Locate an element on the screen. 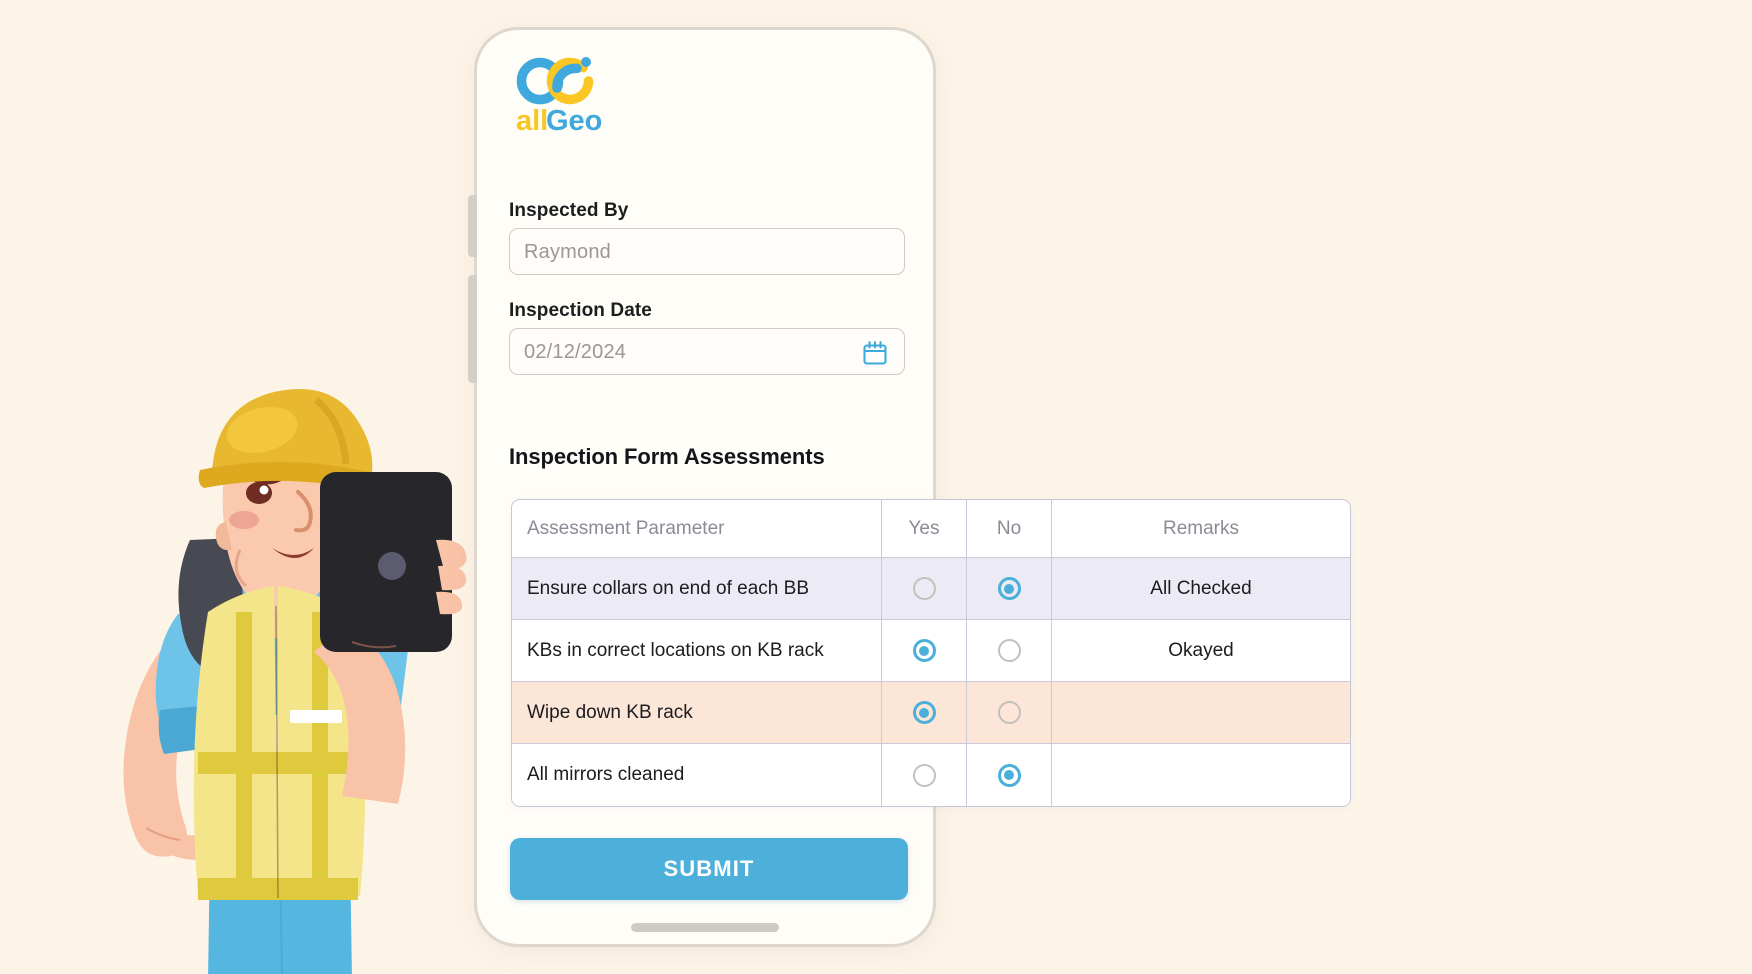 This screenshot has width=1752, height=974. home-indicator is located at coordinates (705, 927).